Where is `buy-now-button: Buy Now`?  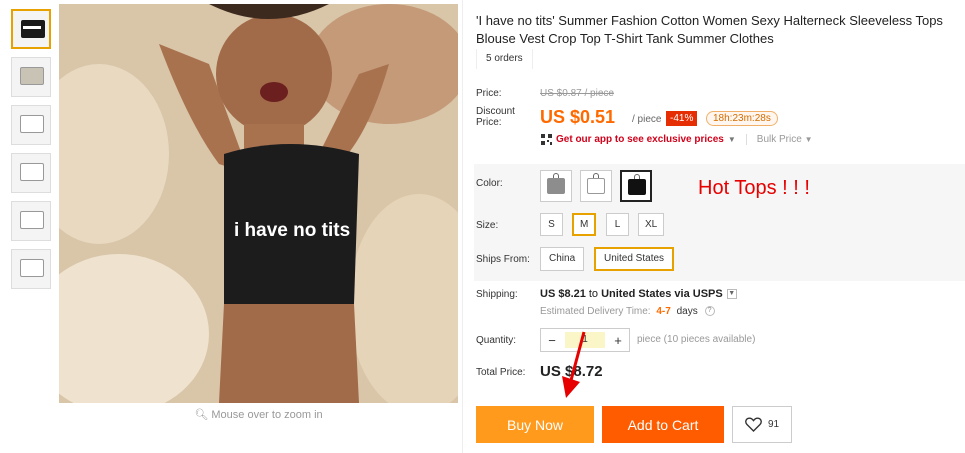
buy-now-button: Buy Now is located at coordinates (535, 424).